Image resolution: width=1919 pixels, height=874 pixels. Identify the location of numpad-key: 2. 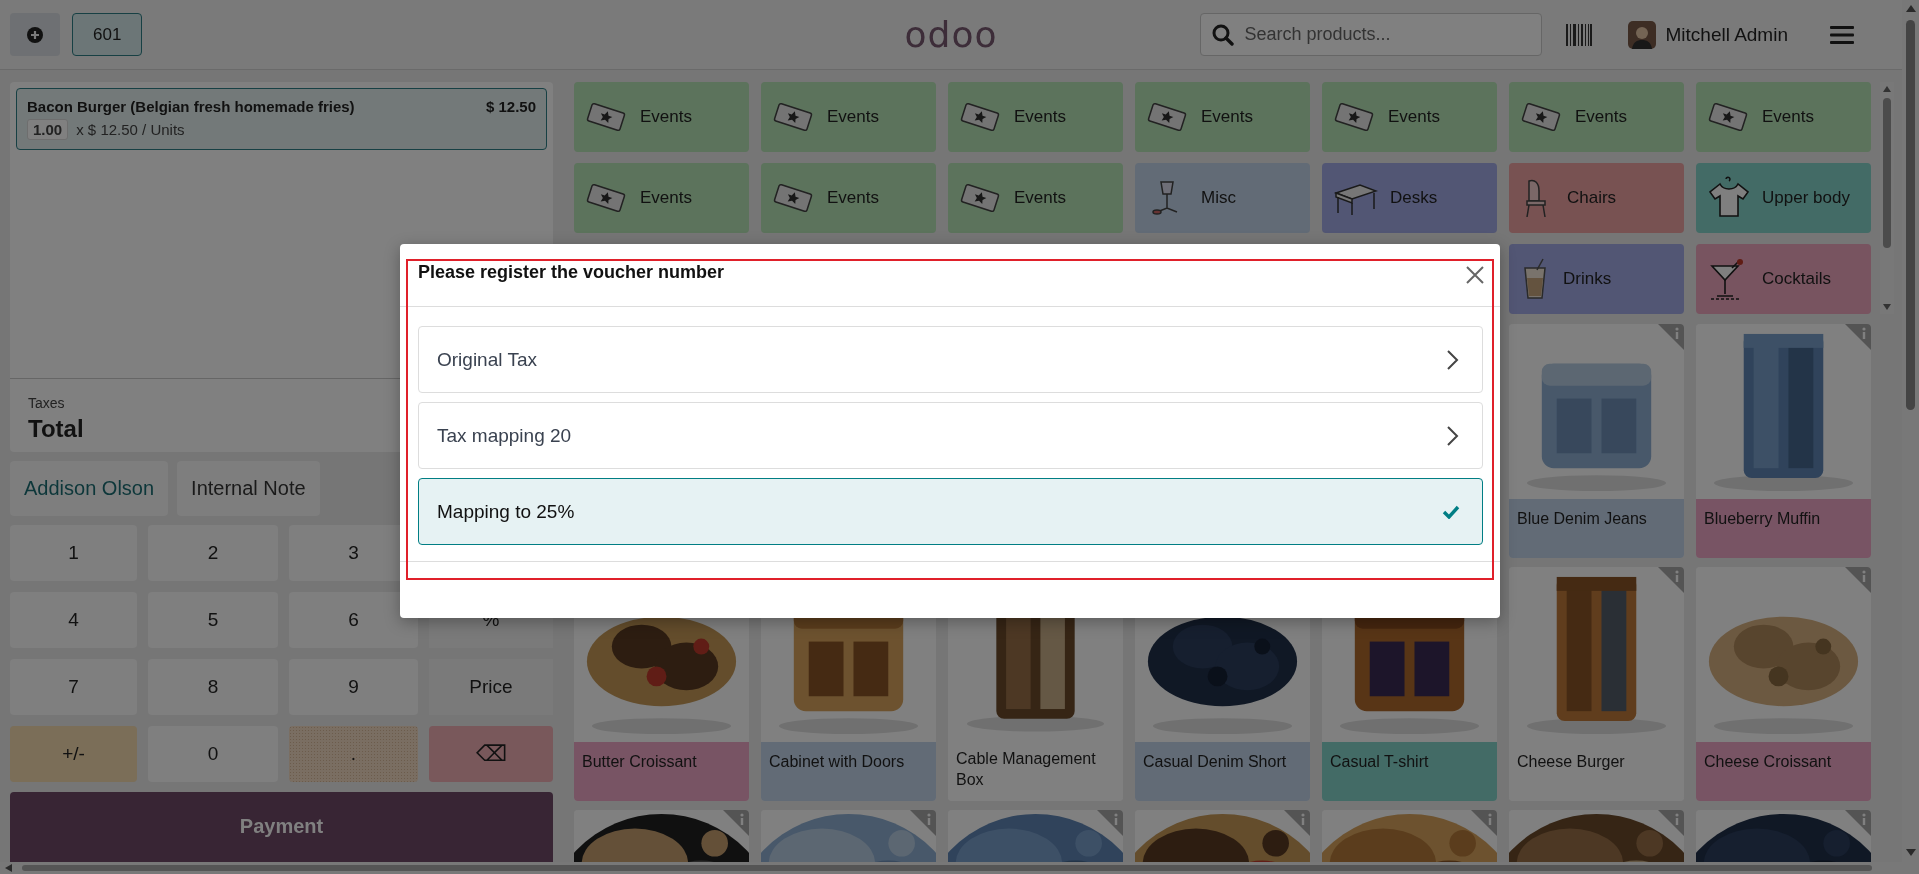
(213, 552).